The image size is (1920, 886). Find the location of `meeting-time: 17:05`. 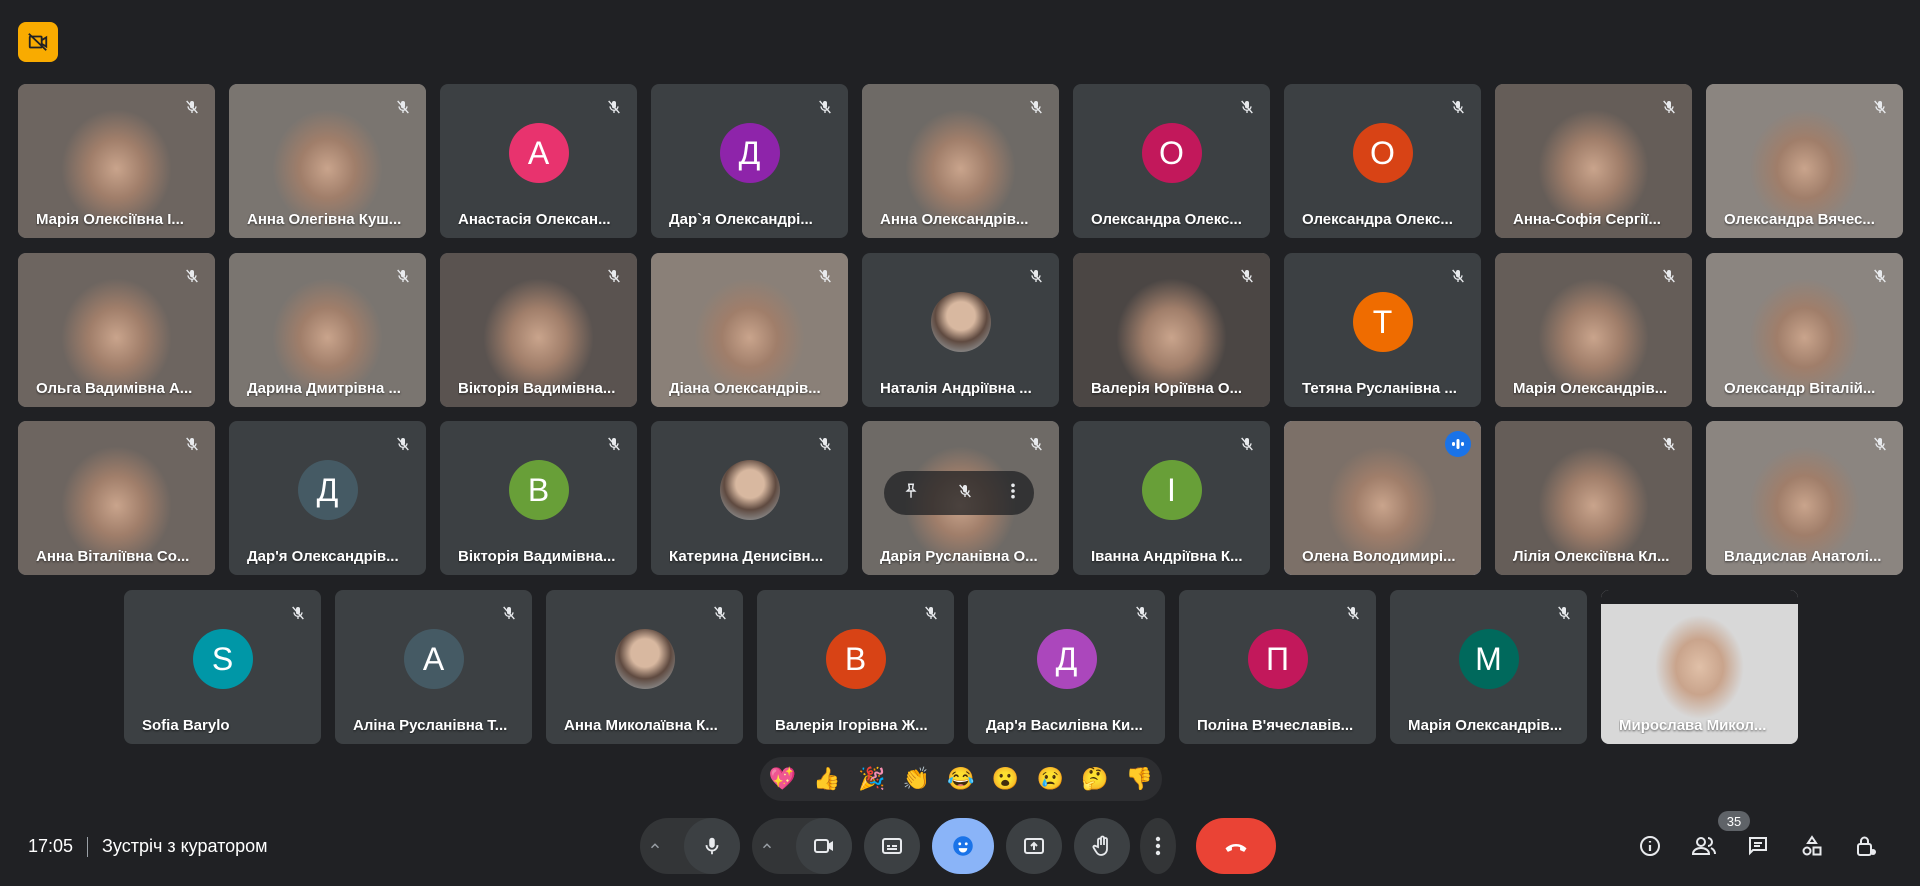

meeting-time: 17:05 is located at coordinates (51, 846).